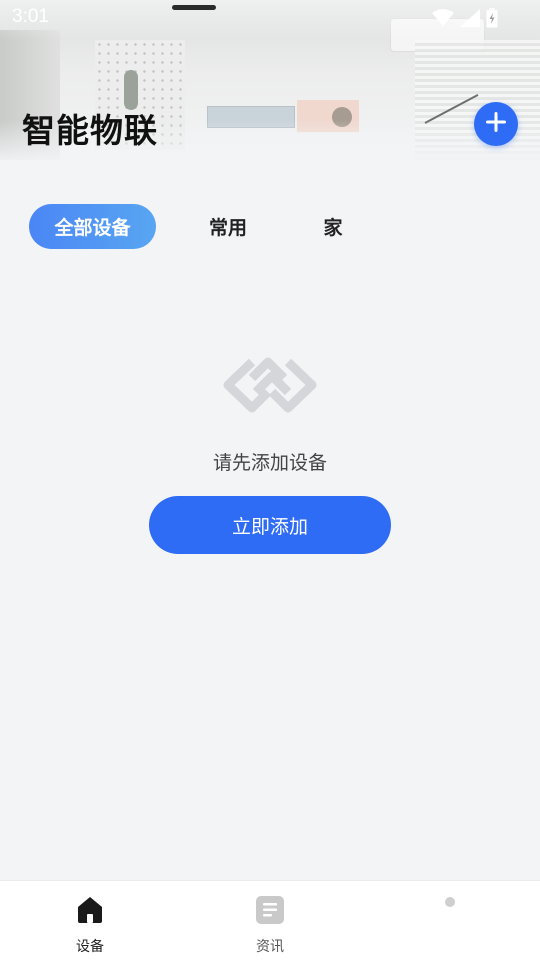  What do you see at coordinates (443, 20) in the screenshot?
I see `wifi-icon` at bounding box center [443, 20].